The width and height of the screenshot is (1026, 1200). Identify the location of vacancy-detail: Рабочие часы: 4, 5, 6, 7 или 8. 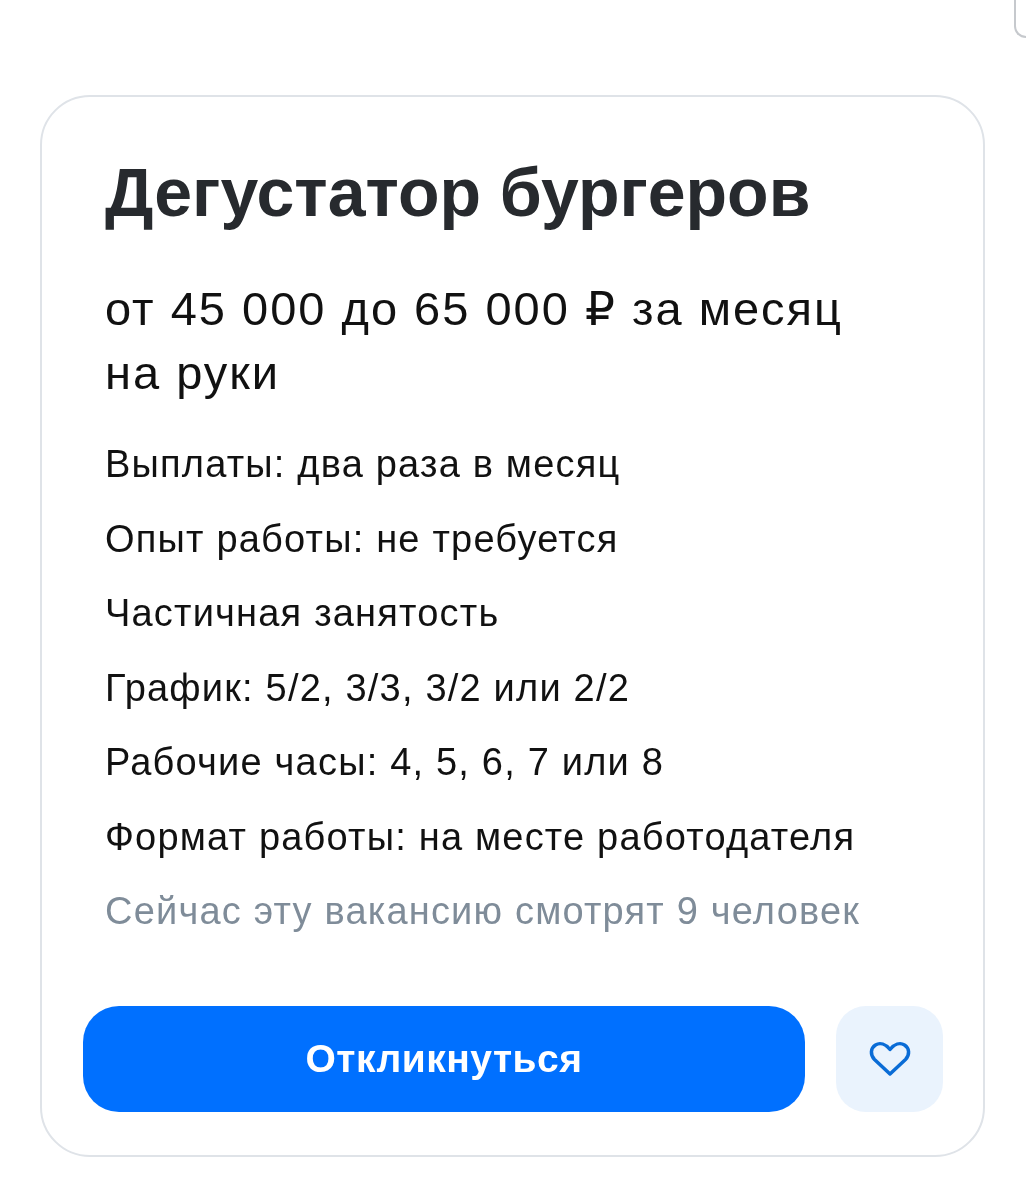
(385, 762).